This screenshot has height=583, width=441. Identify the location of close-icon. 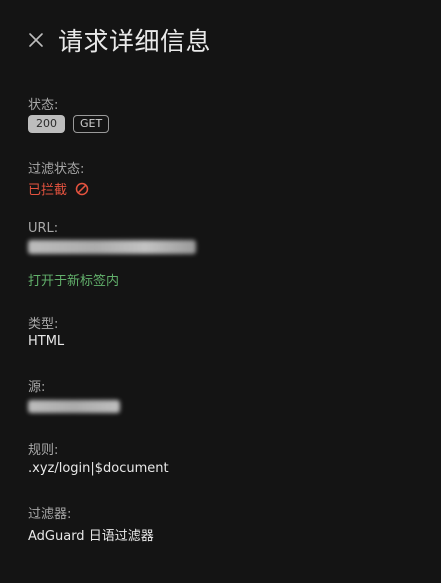
(36, 40).